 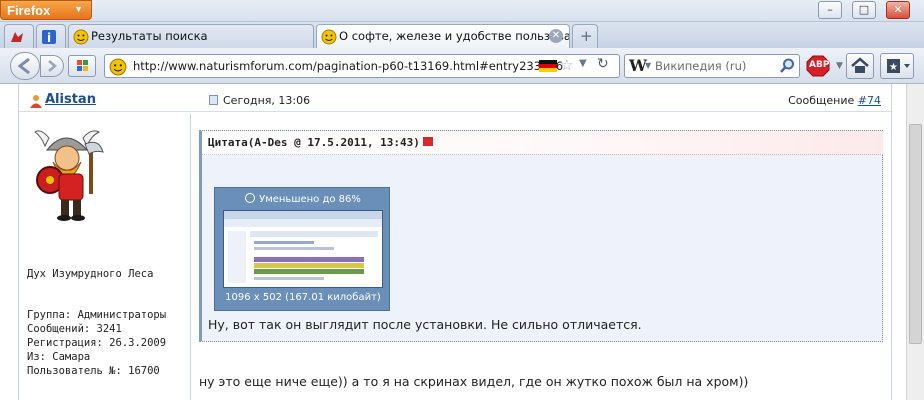 What do you see at coordinates (267, 100) in the screenshot?
I see `post-date-text: Сегодня, 13:06` at bounding box center [267, 100].